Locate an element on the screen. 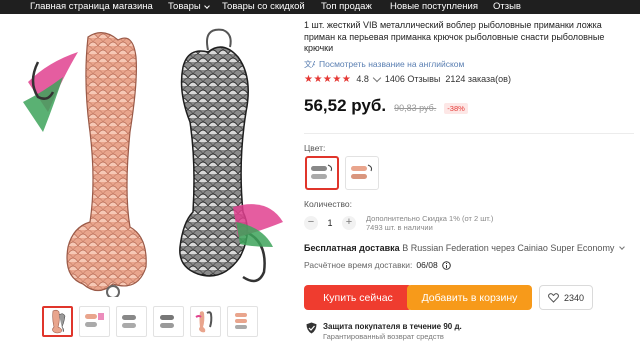 This screenshot has height=343, width=640. old-price: 90,83 руб. is located at coordinates (415, 107).